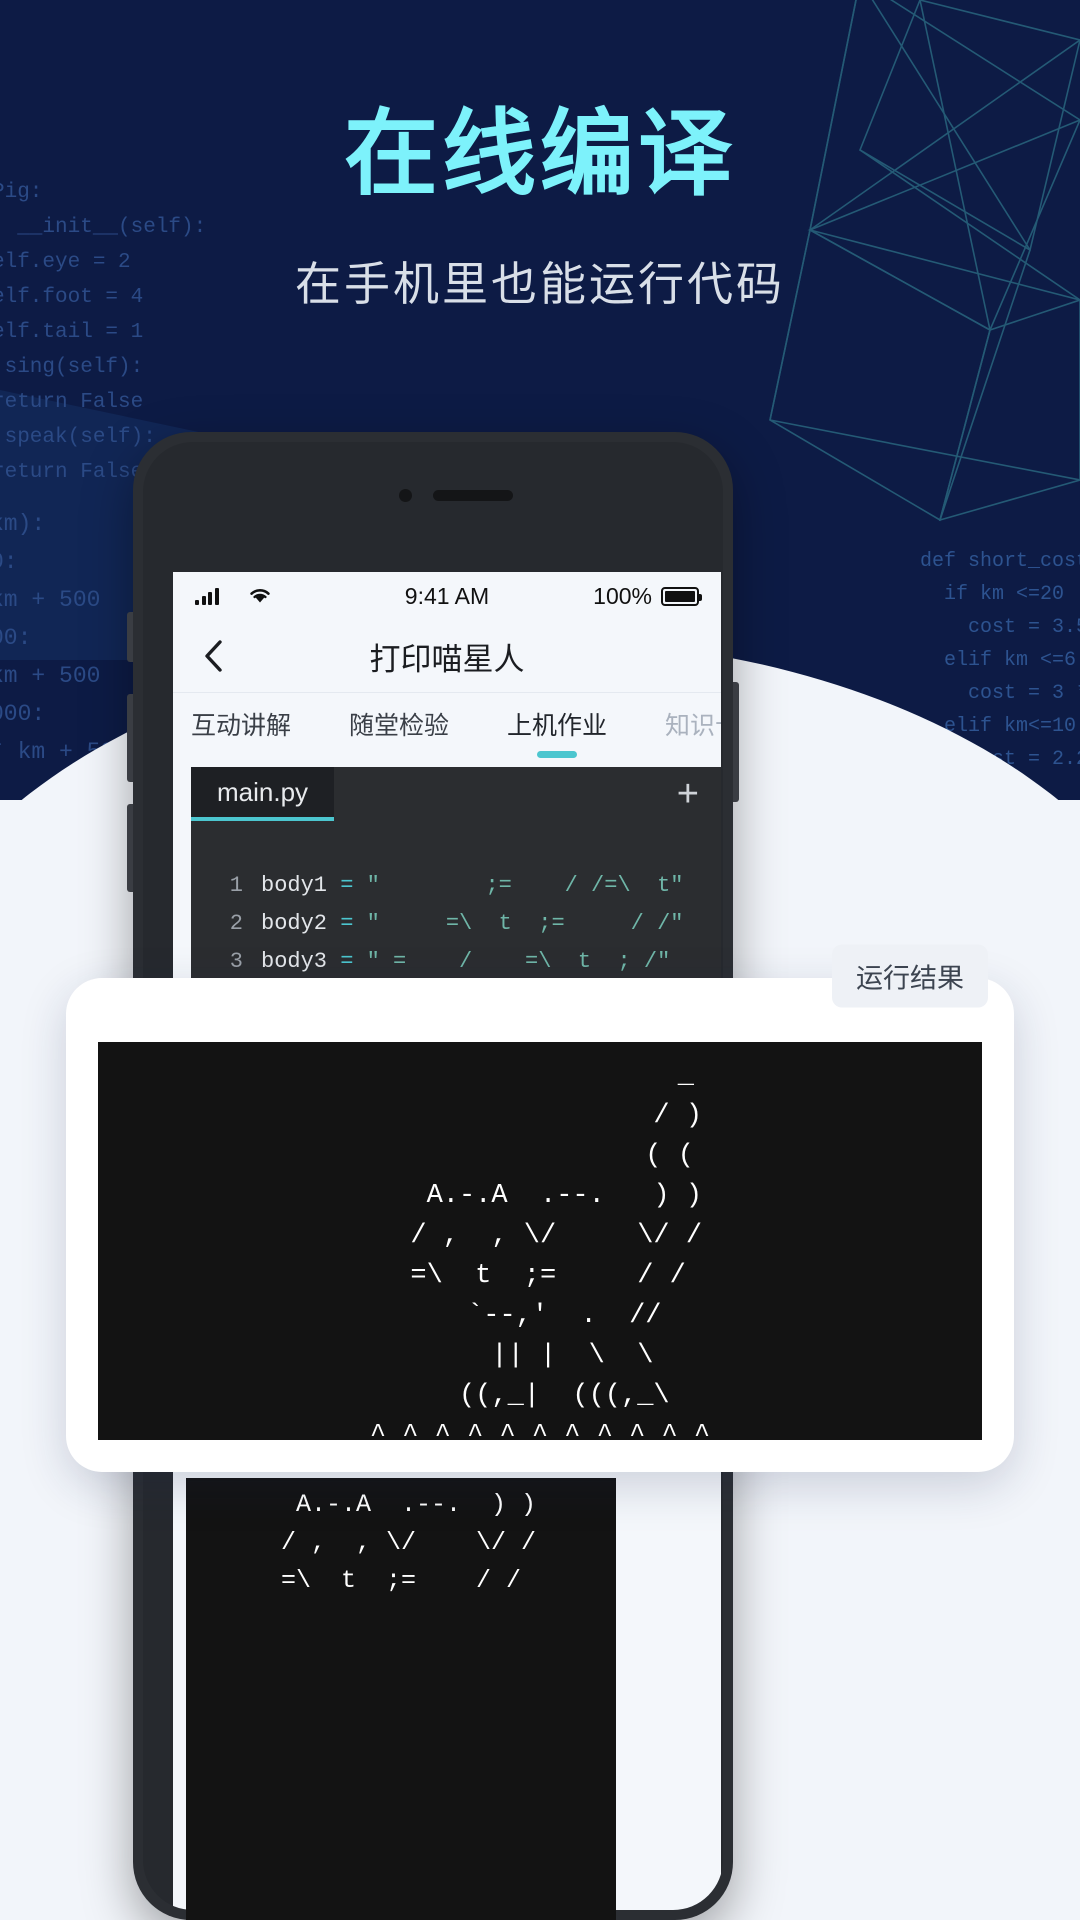 This screenshot has width=1080, height=1920. Describe the element at coordinates (260, 596) in the screenshot. I see `wifi-icon` at that location.